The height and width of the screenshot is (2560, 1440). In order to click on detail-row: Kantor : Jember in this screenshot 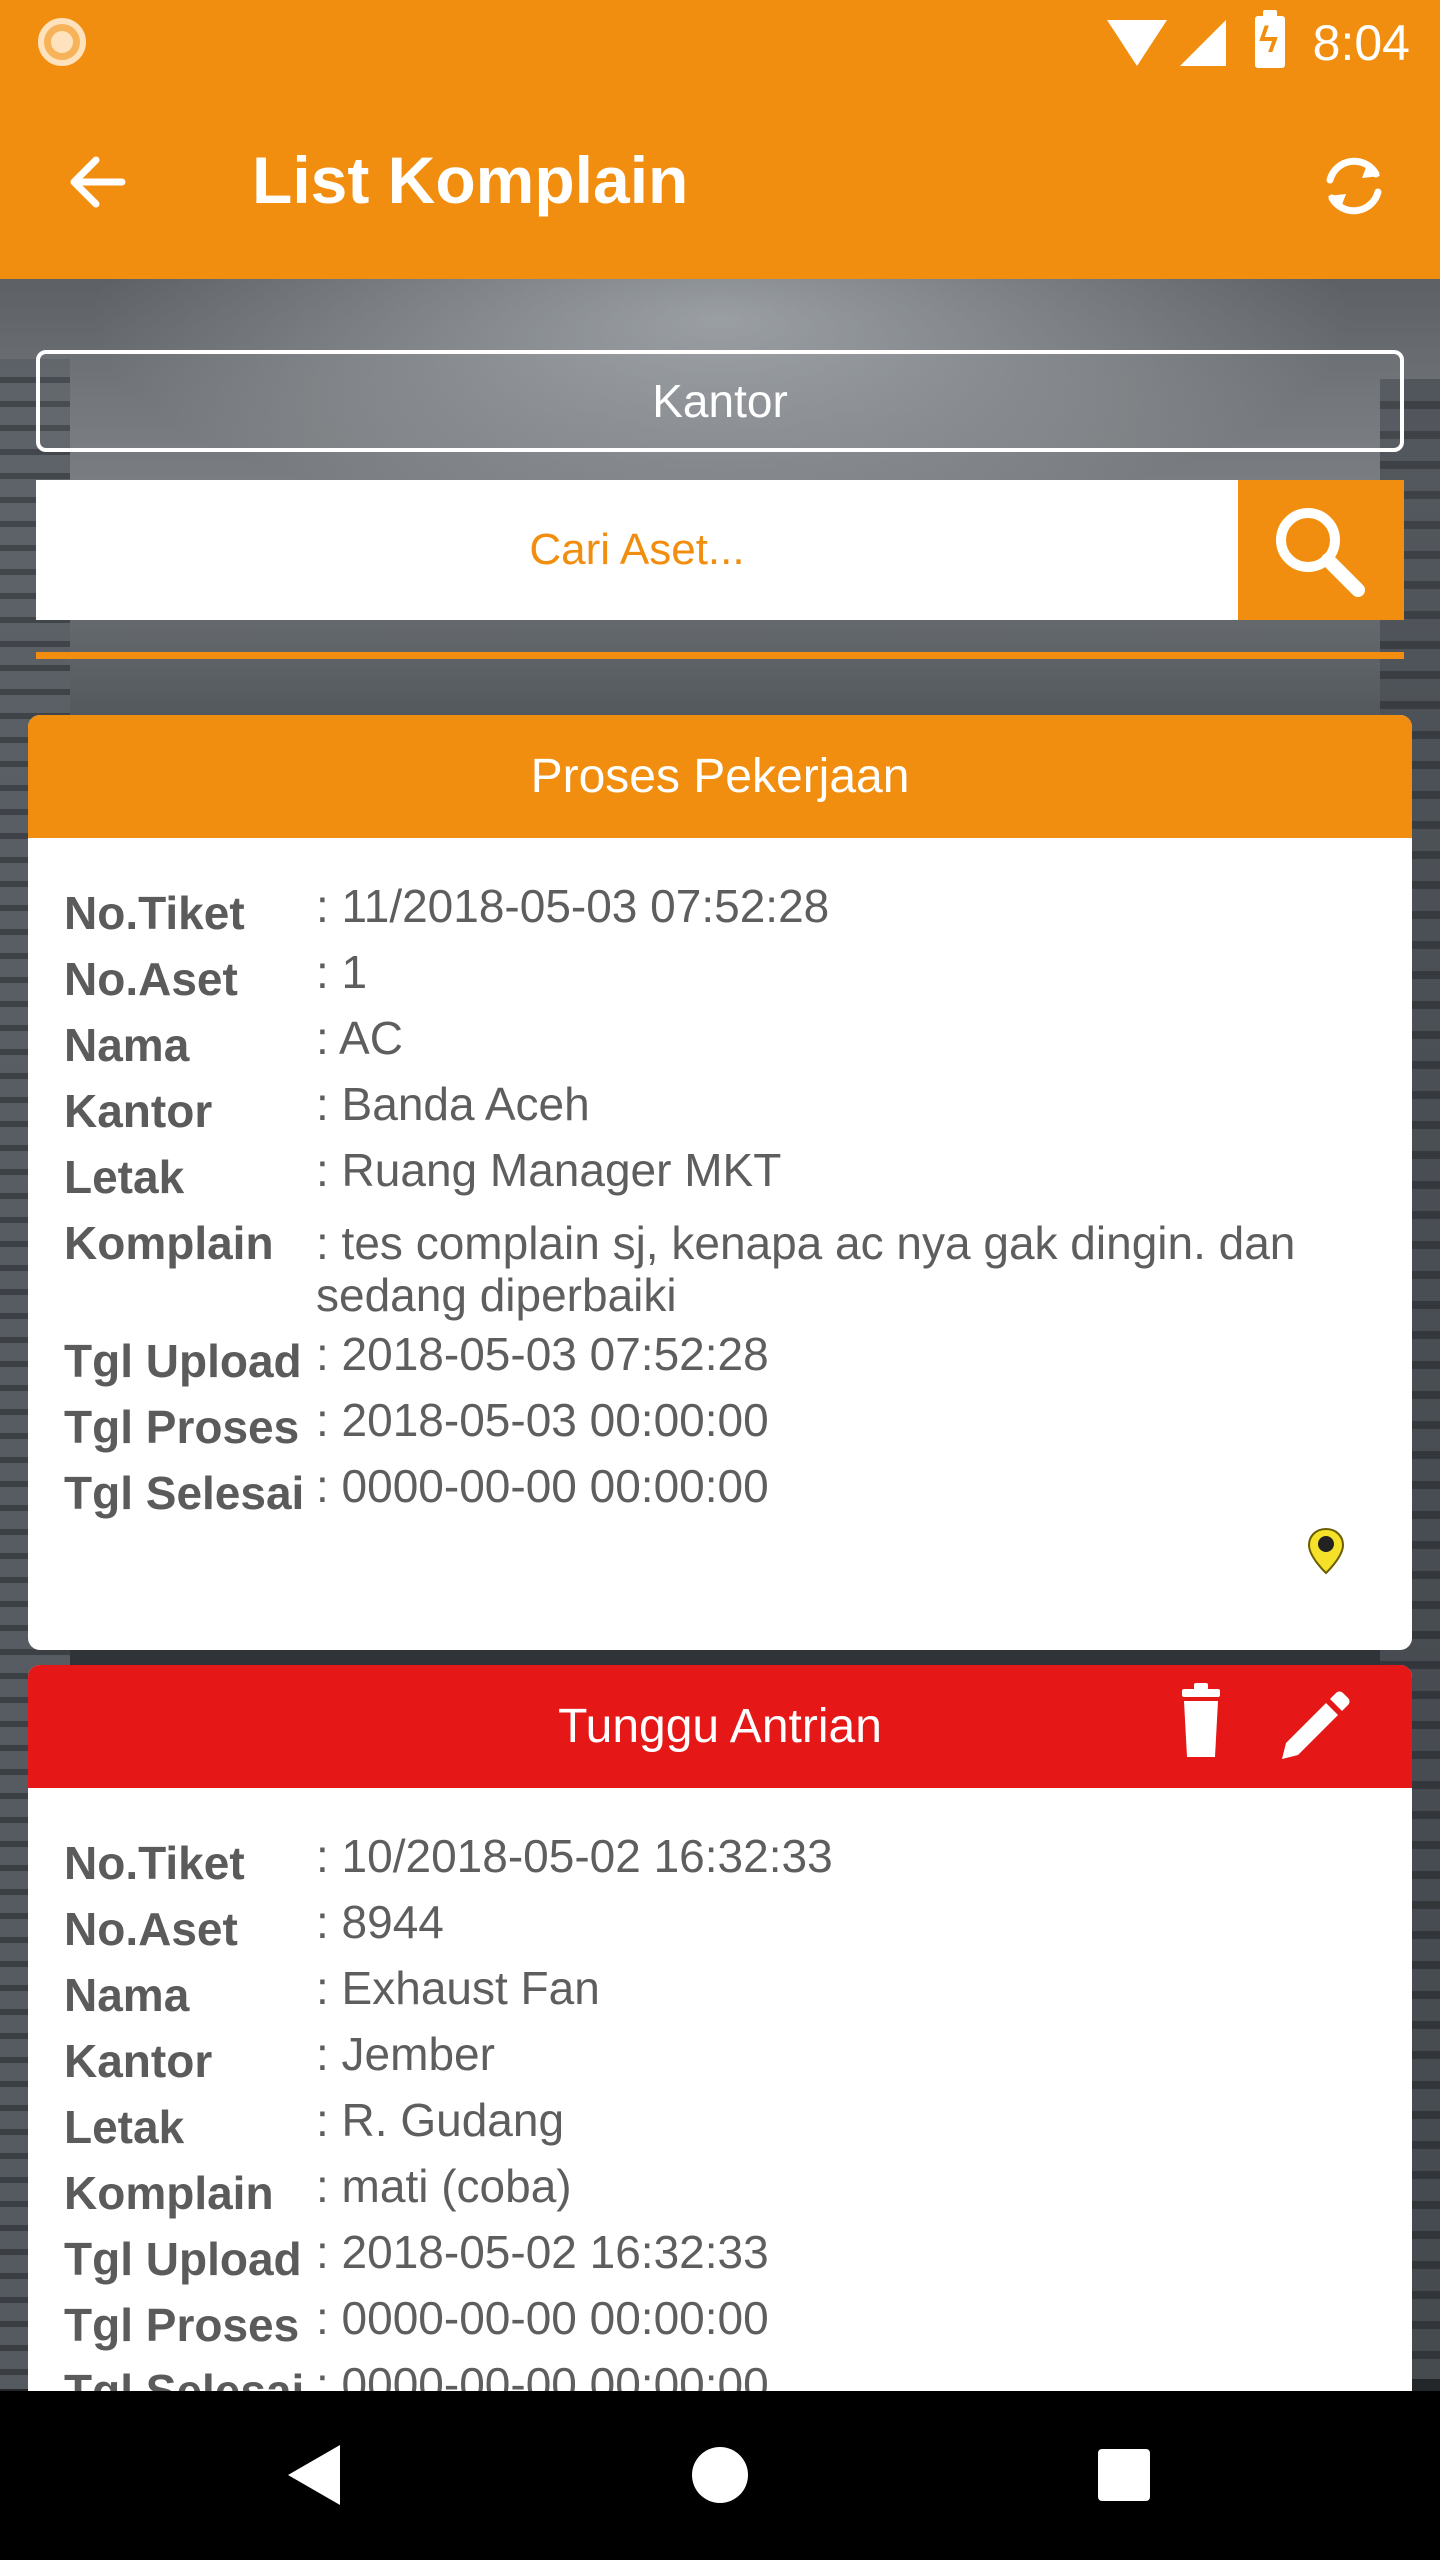, I will do `click(720, 2061)`.